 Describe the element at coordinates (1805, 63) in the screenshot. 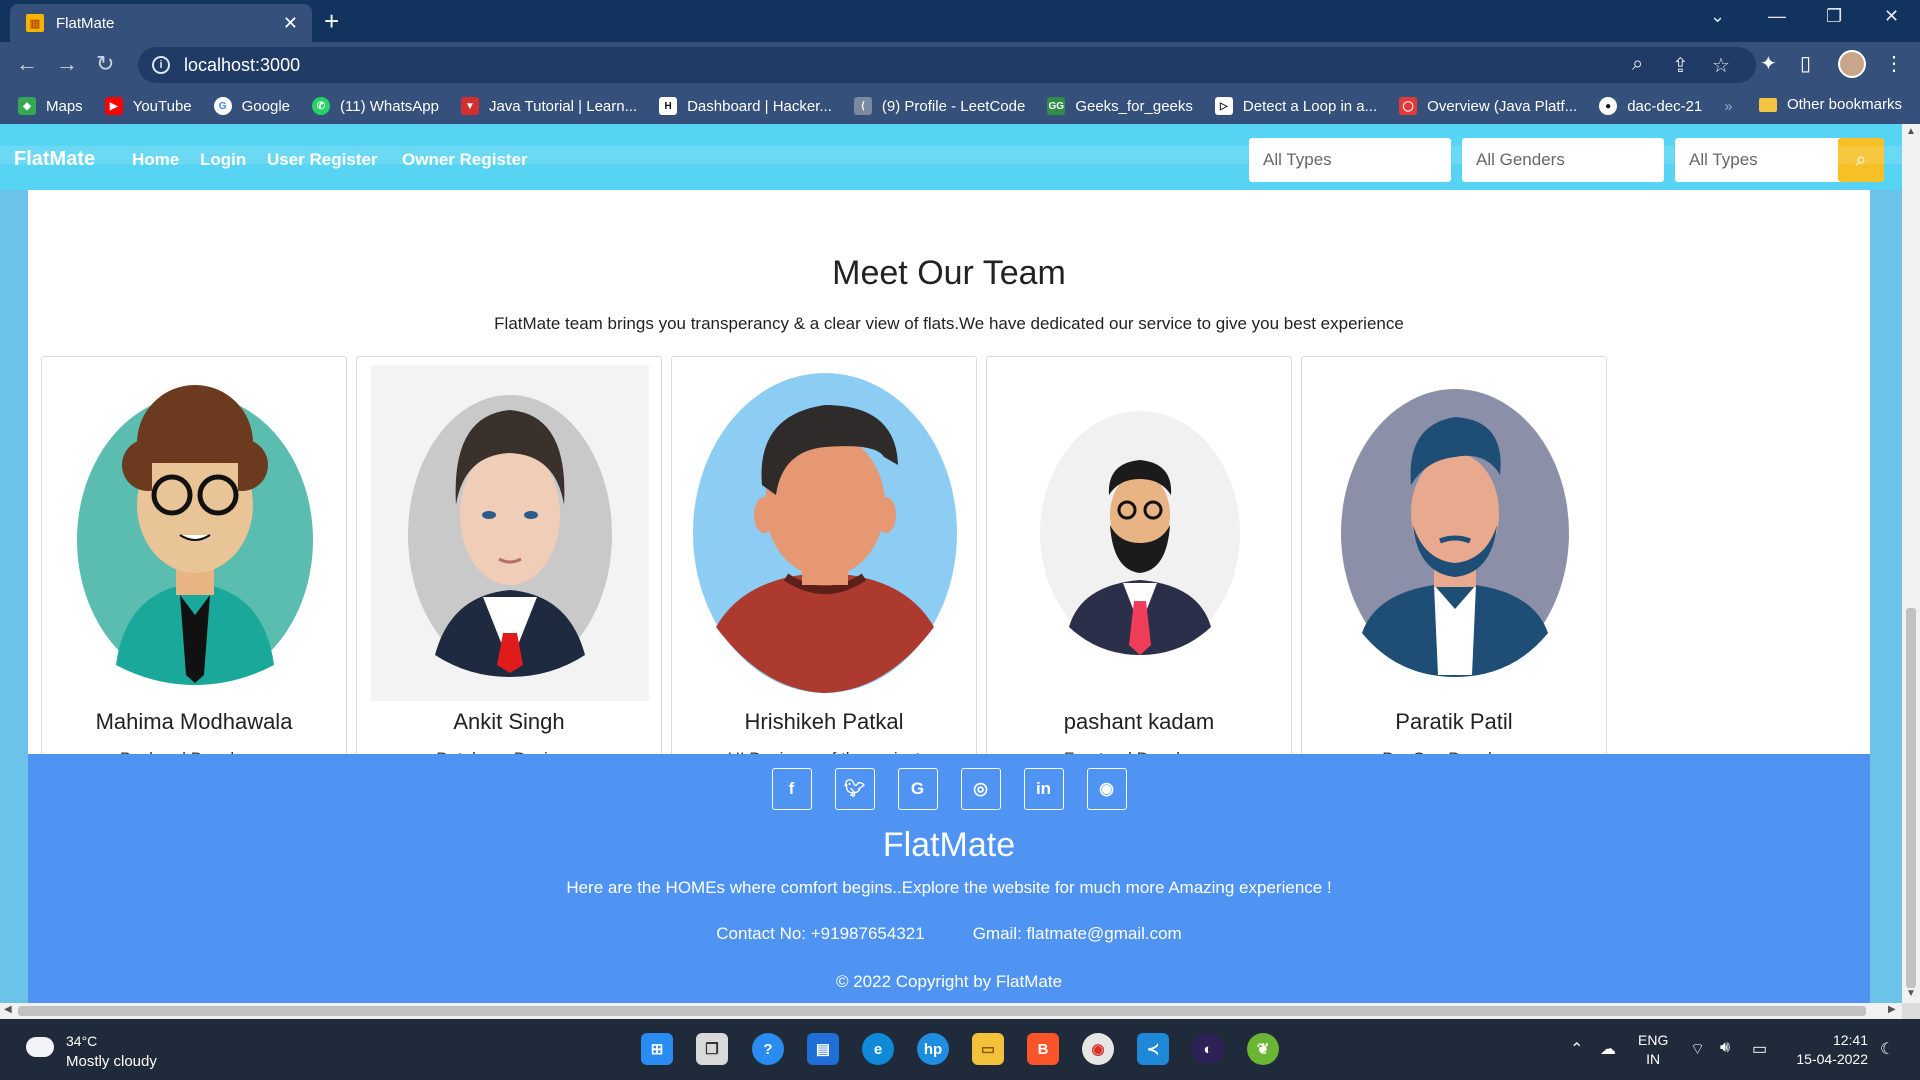

I see `side-panel-icon: ▯` at that location.